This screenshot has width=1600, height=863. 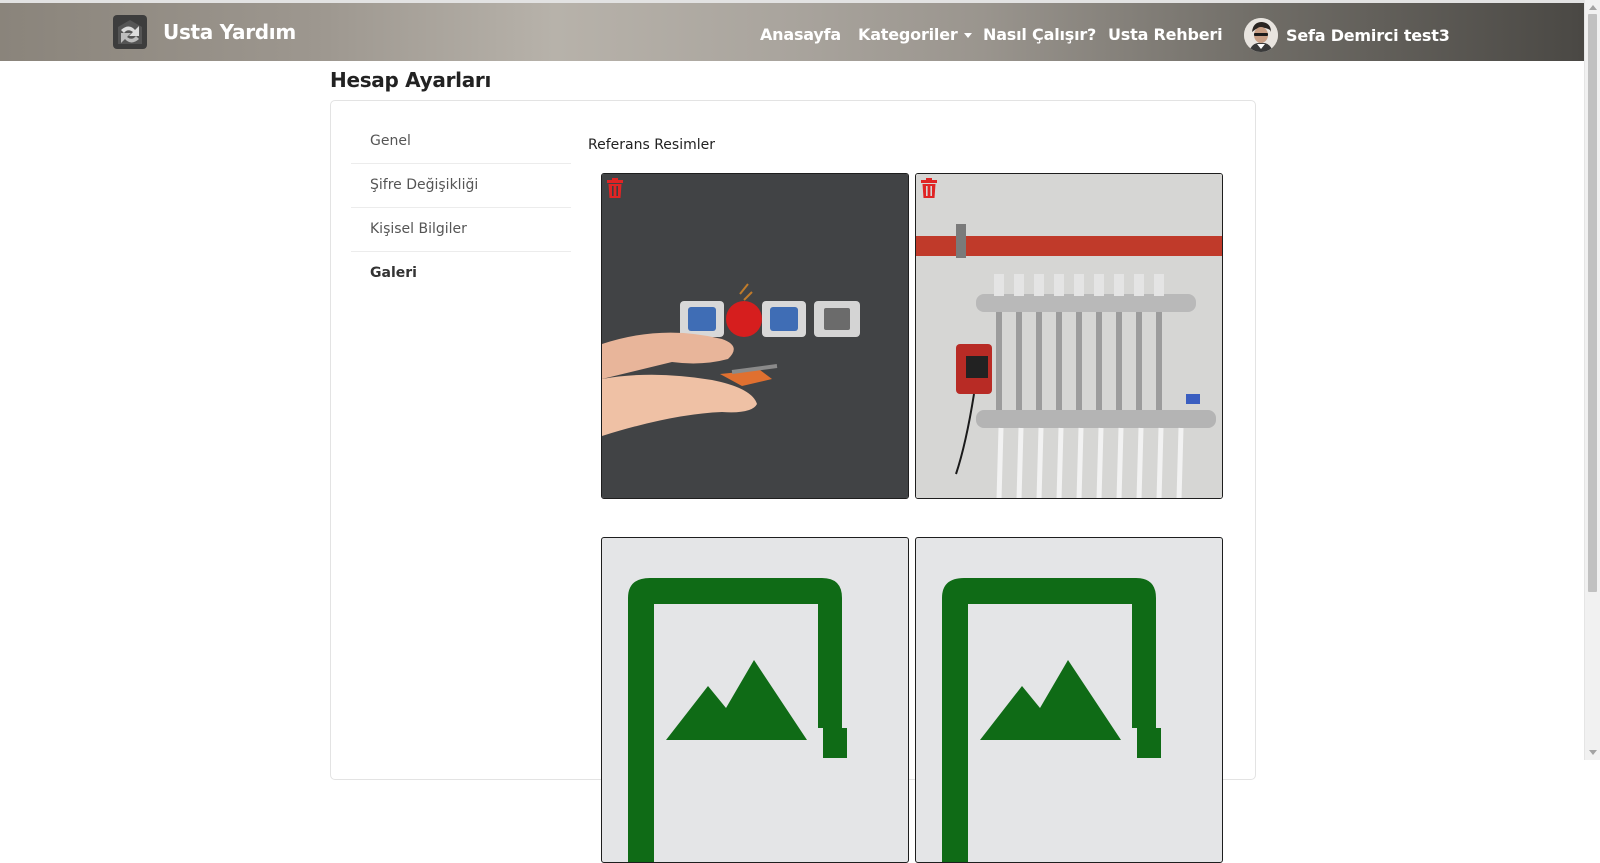 I want to click on avatar, so click(x=1261, y=35).